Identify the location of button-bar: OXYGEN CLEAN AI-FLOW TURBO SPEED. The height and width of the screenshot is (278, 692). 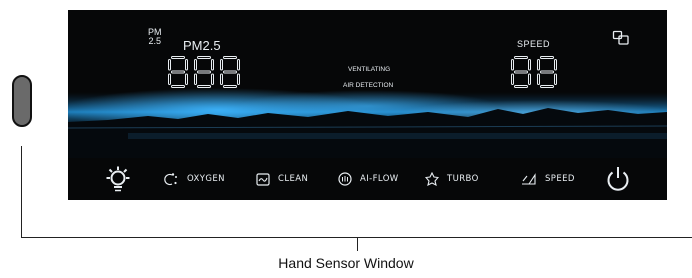
(367, 179).